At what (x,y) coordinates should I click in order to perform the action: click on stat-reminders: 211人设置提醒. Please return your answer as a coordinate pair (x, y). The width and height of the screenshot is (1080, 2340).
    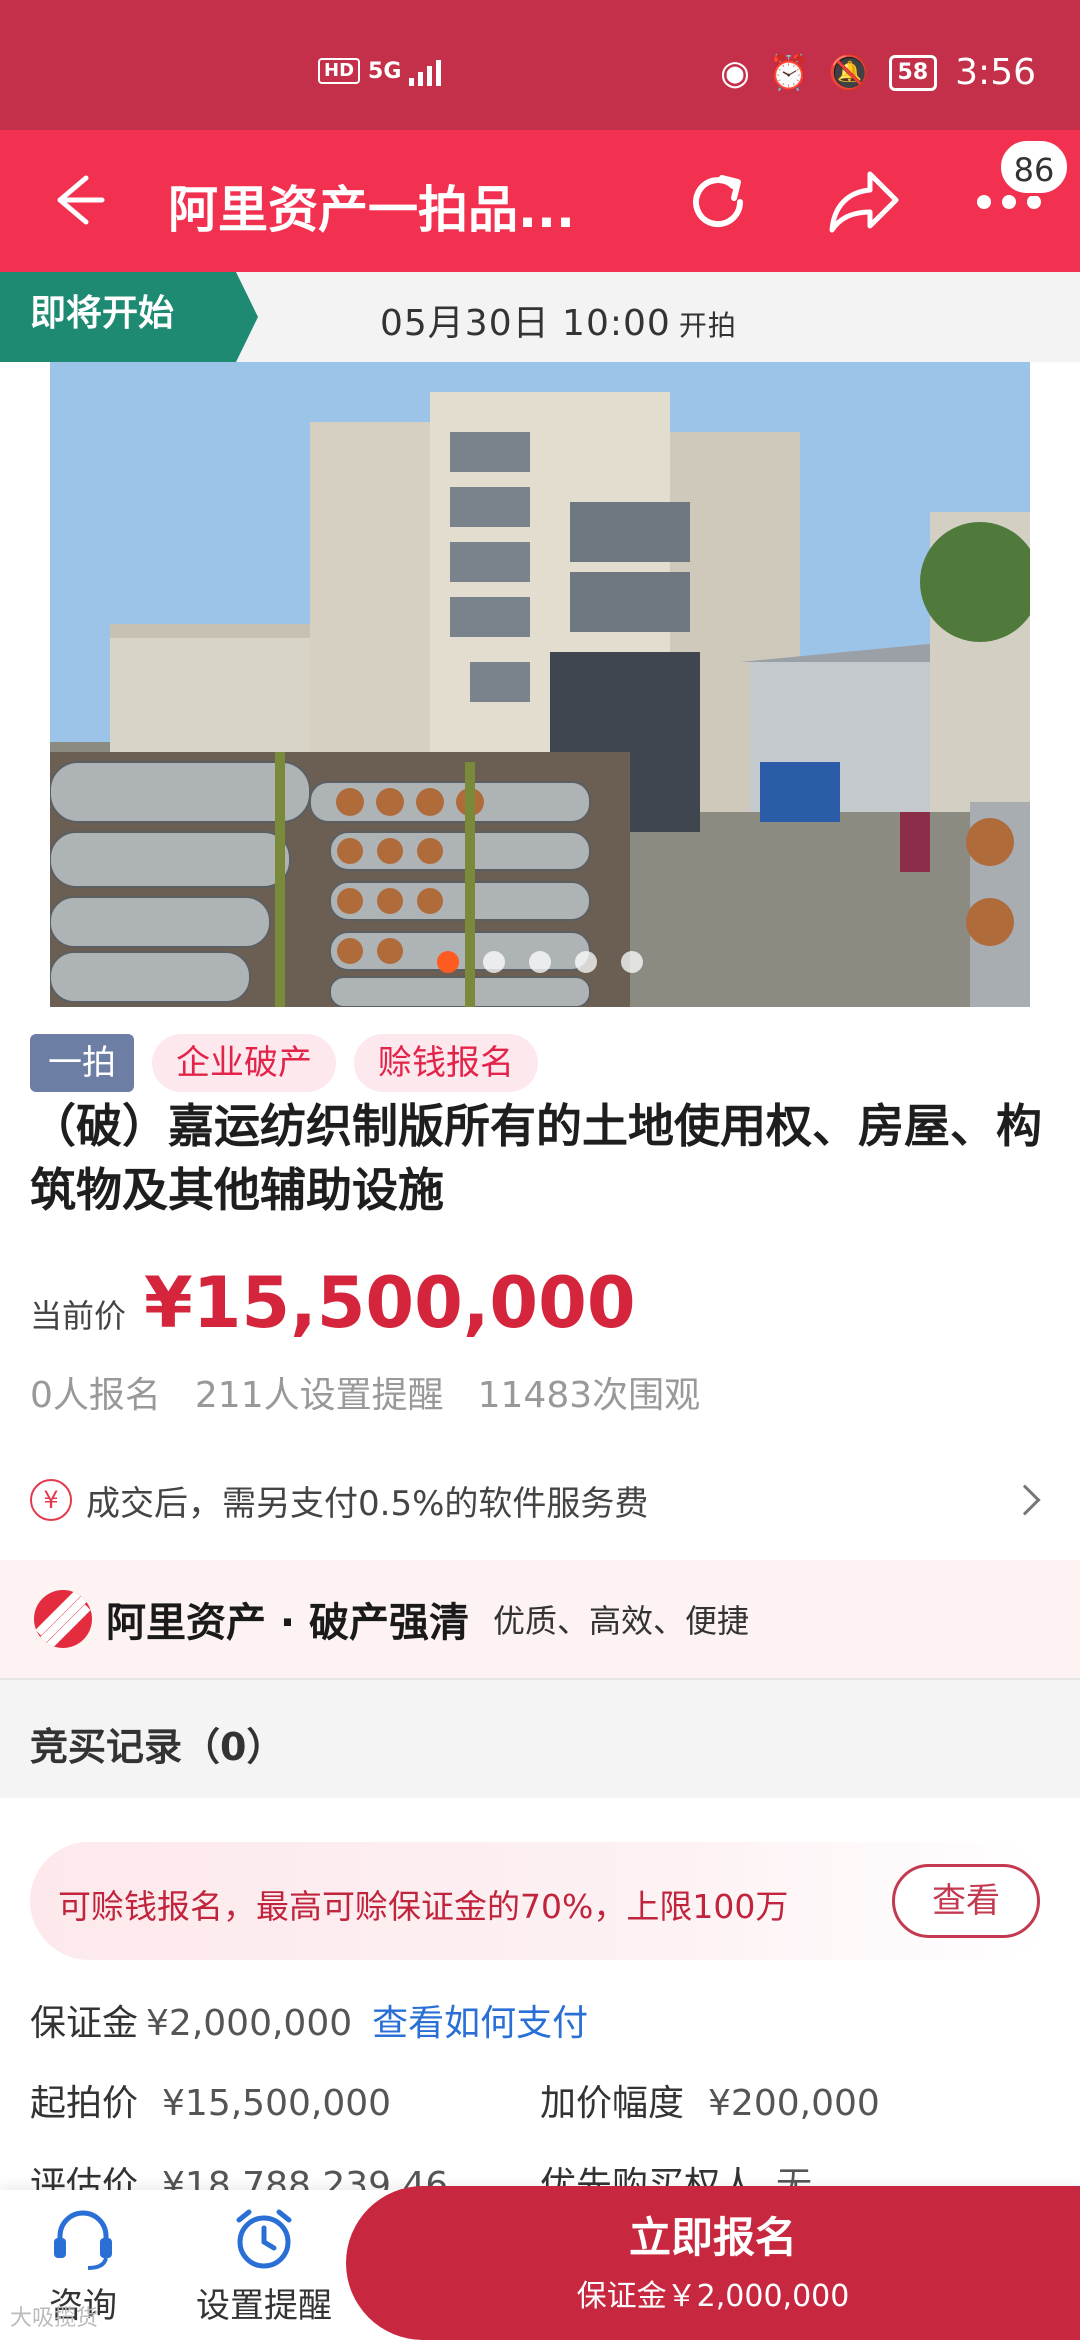
    Looking at the image, I should click on (319, 1395).